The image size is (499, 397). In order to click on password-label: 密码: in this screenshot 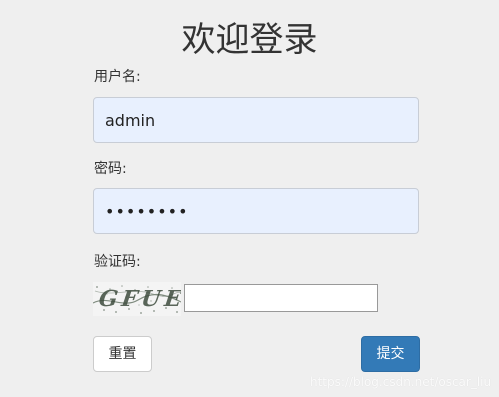, I will do `click(110, 169)`.